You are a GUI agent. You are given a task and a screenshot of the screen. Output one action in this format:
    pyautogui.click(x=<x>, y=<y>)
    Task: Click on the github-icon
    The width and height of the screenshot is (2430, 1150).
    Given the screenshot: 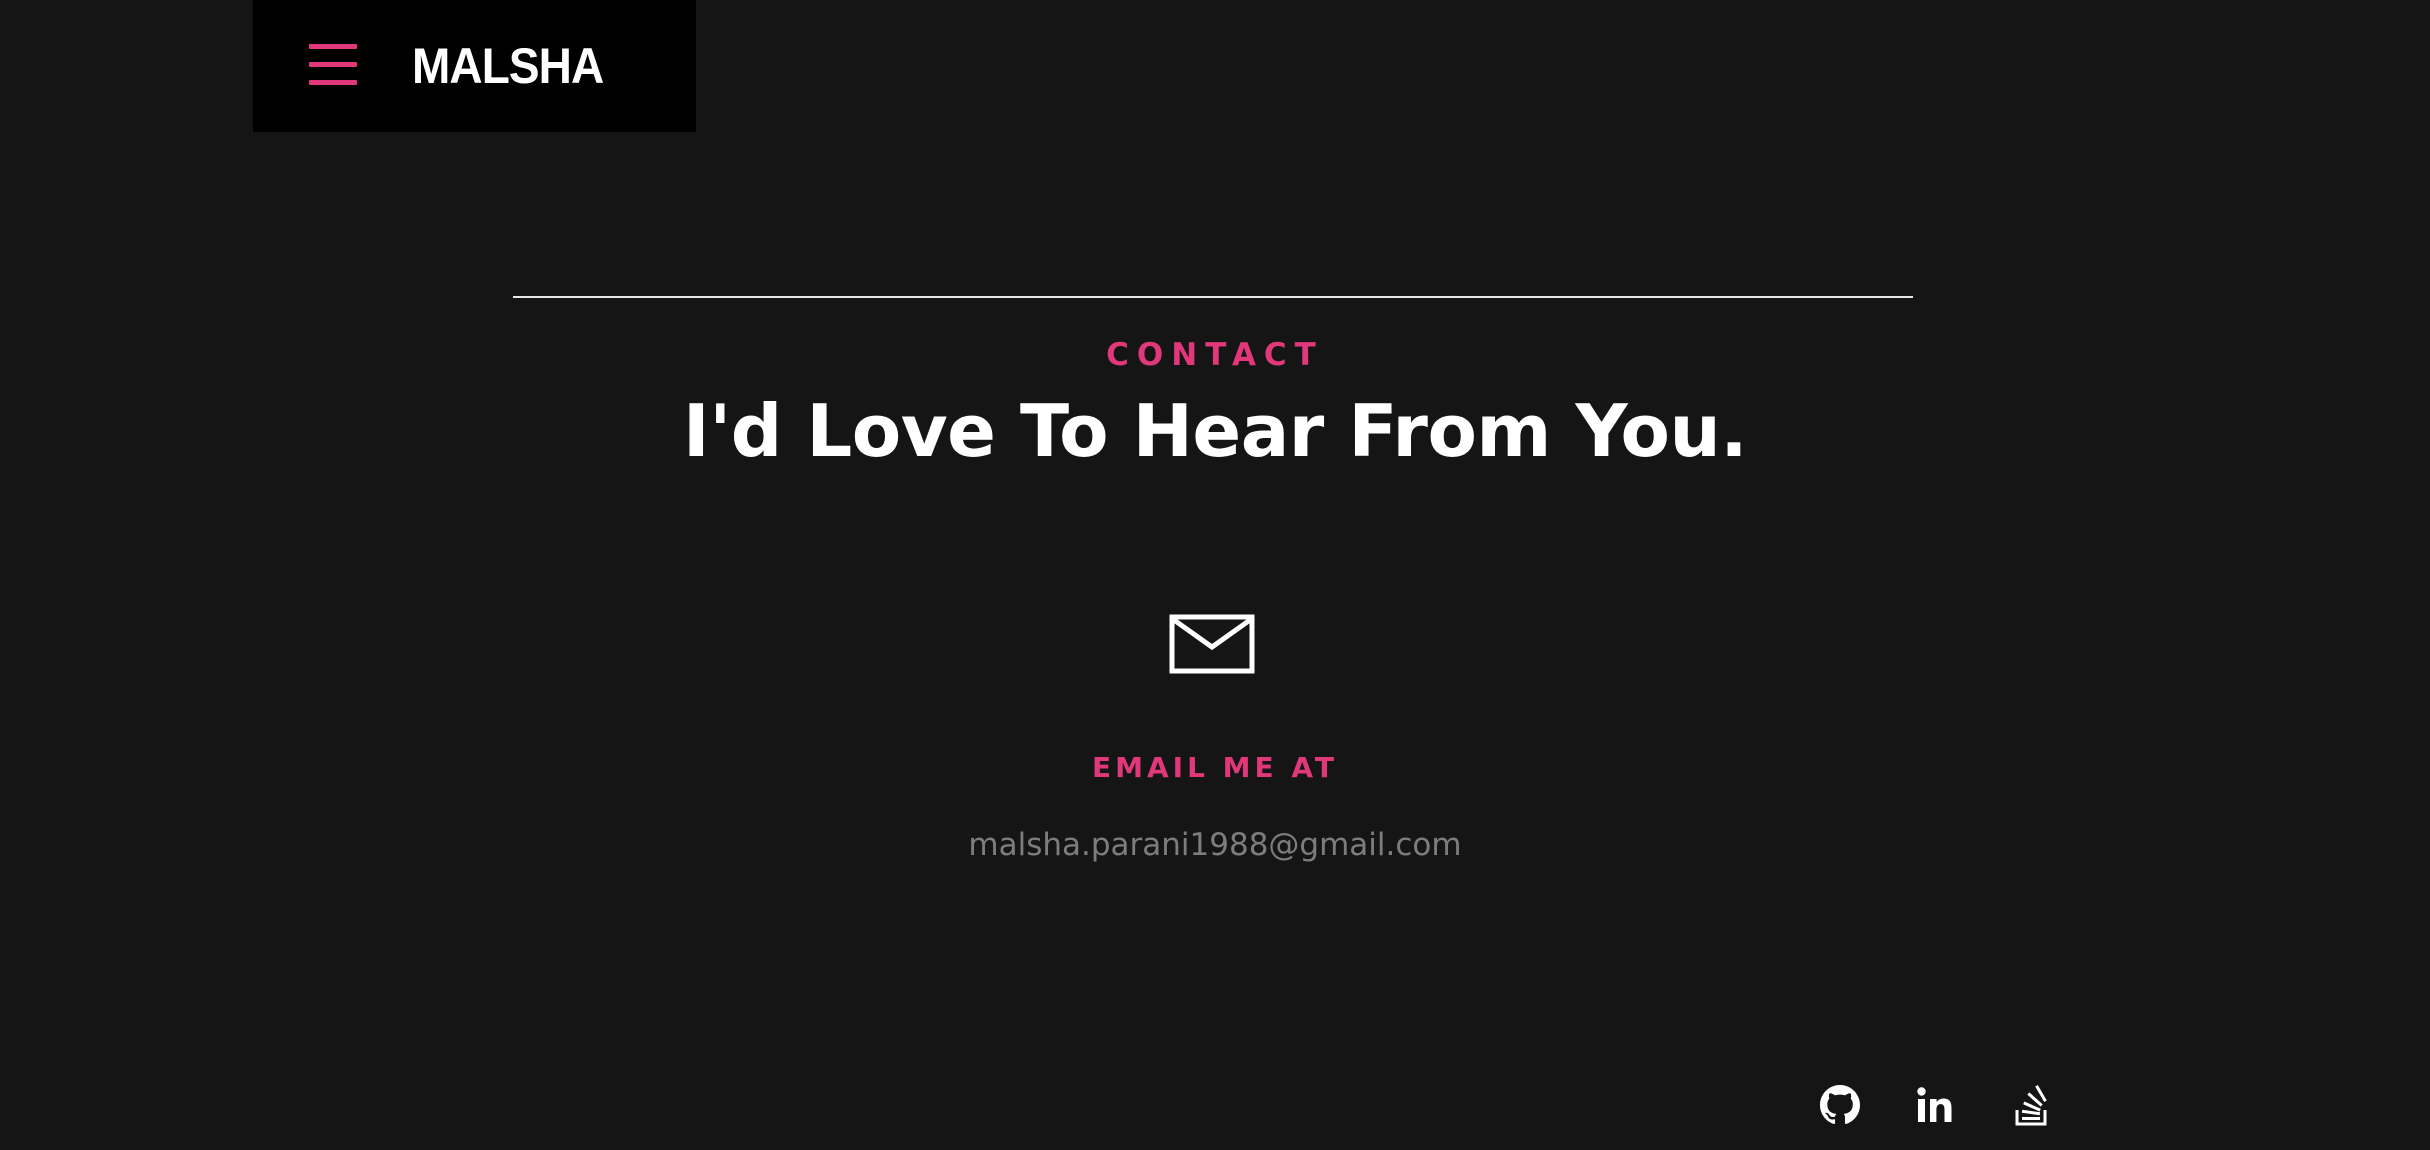 What is the action you would take?
    pyautogui.click(x=1840, y=1105)
    